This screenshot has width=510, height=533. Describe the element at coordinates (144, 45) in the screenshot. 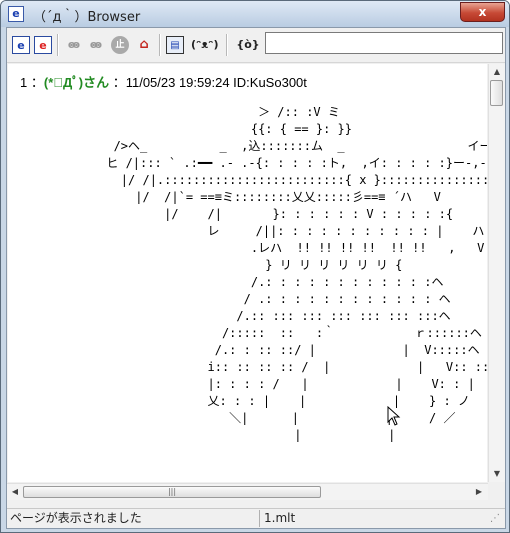

I see `home-icon: ⌂` at that location.